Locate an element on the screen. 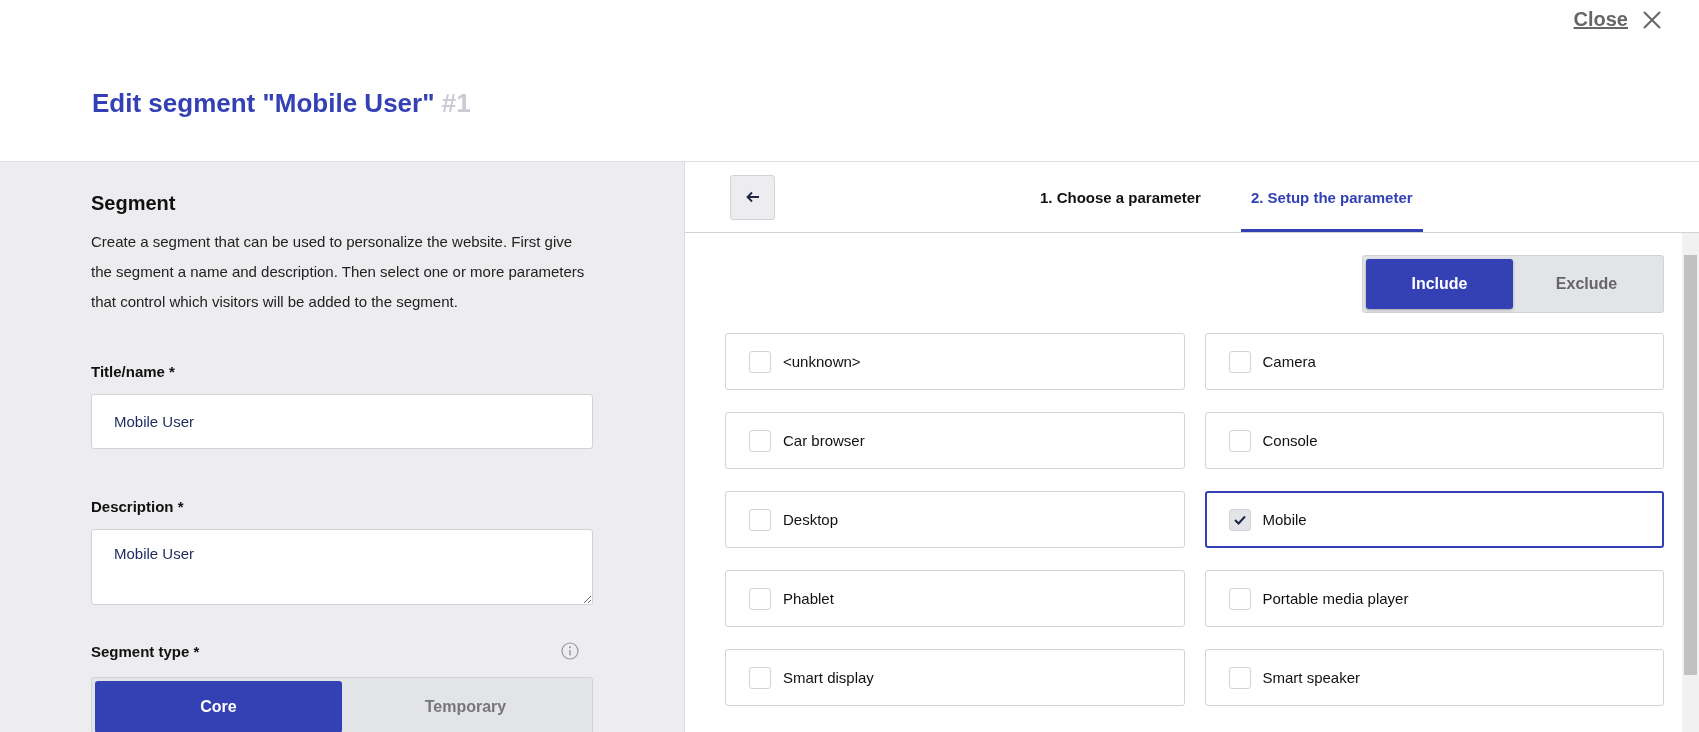 The width and height of the screenshot is (1699, 732). description-textarea: Mobile User is located at coordinates (342, 567).